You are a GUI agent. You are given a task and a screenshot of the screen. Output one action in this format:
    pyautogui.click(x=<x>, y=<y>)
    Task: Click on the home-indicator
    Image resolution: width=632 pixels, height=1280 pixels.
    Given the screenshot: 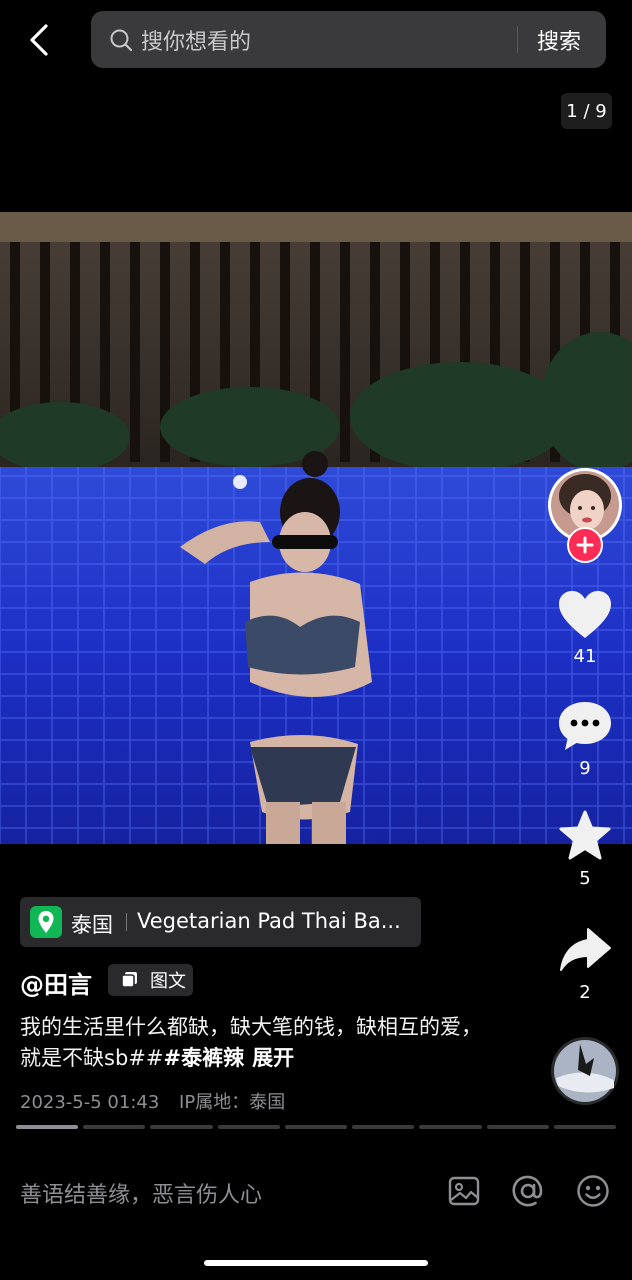 What is the action you would take?
    pyautogui.click(x=316, y=1263)
    